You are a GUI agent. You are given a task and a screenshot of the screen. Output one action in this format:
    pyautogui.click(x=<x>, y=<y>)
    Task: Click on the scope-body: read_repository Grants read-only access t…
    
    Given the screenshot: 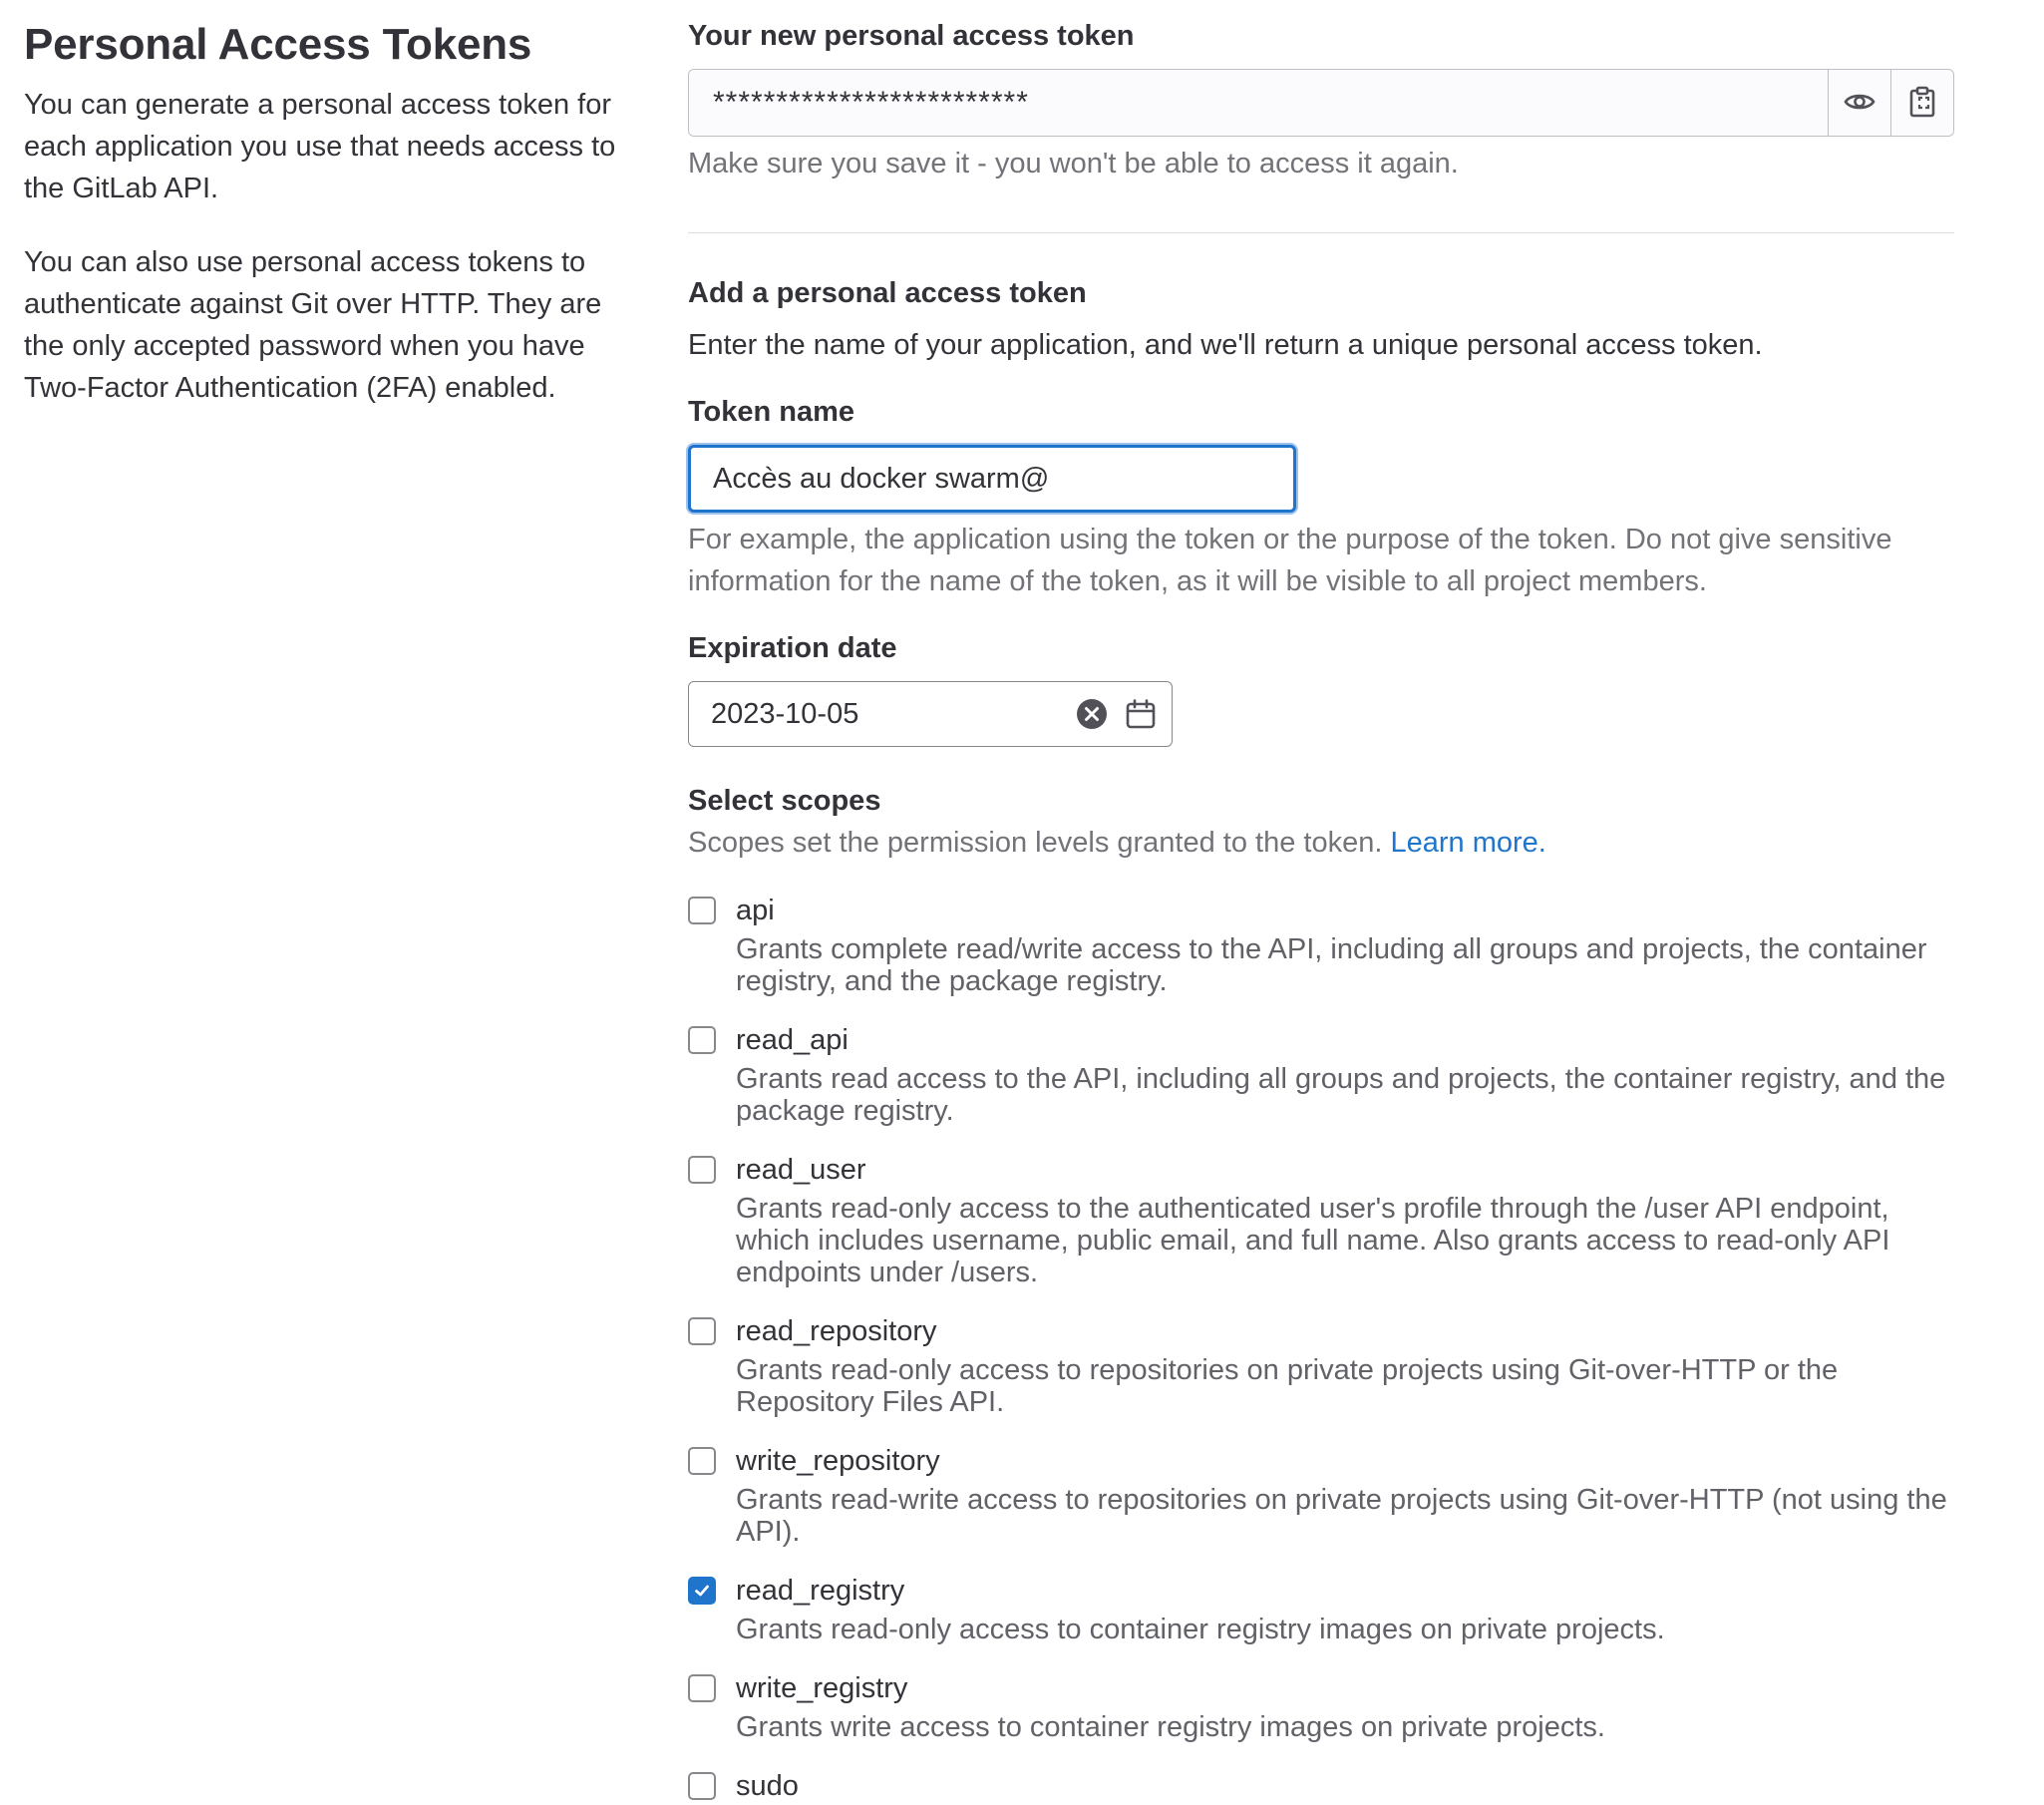 What is the action you would take?
    pyautogui.click(x=1345, y=1365)
    